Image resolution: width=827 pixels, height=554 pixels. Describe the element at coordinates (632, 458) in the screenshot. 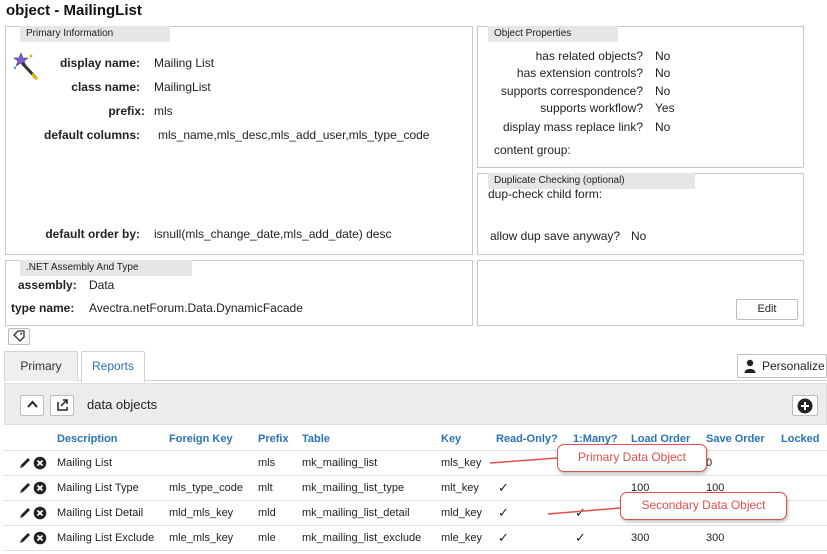

I see `primary-data-object-callout: Primary Data Object` at that location.